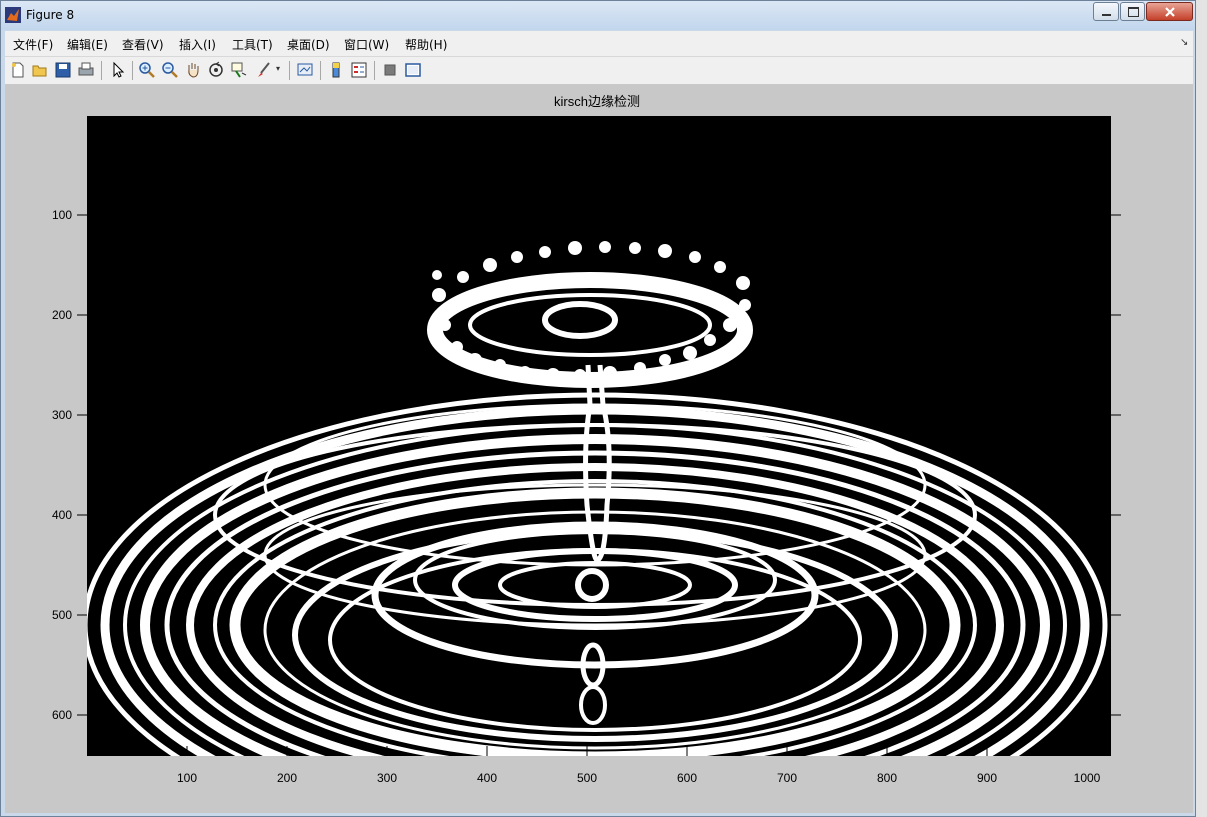  What do you see at coordinates (597, 101) in the screenshot?
I see `plot-title: kirsch边缘检测` at bounding box center [597, 101].